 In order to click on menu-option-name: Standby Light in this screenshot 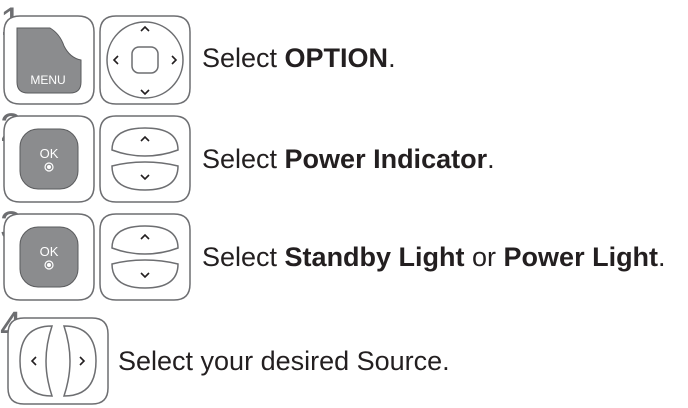, I will do `click(374, 257)`.